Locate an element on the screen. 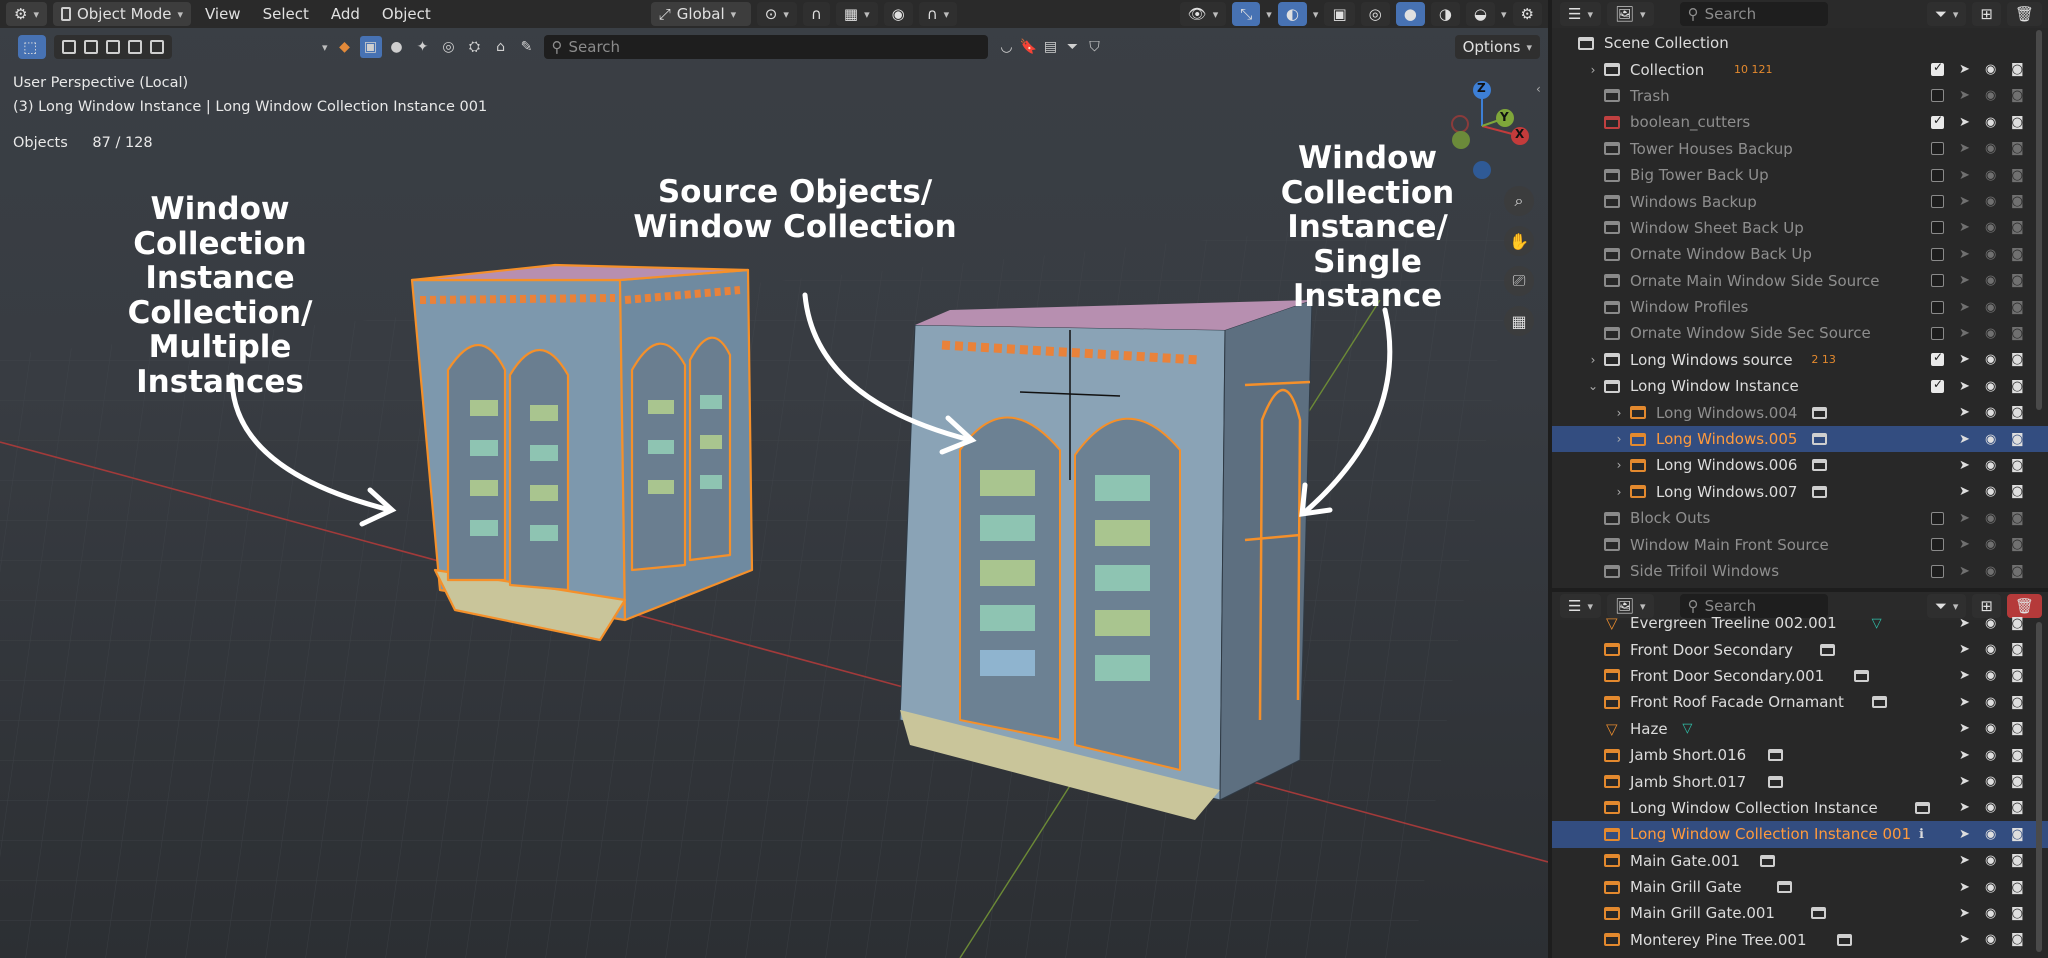 This screenshot has height=958, width=2048. outliner-scrollbar is located at coordinates (2039, 787).